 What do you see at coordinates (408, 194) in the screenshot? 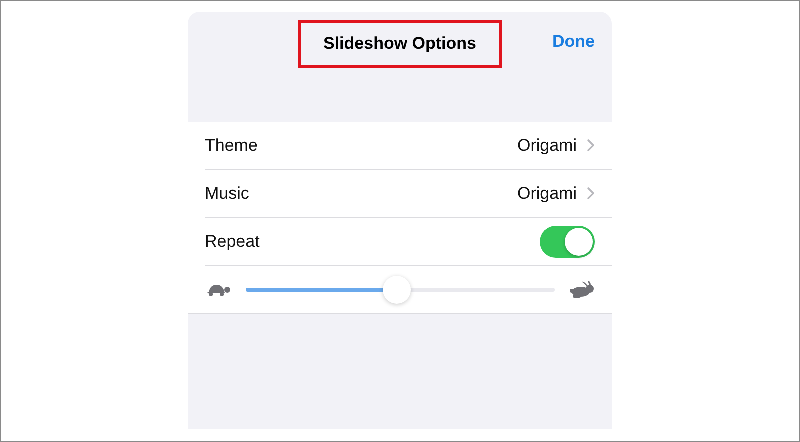
I see `settings-row: Music Origami` at bounding box center [408, 194].